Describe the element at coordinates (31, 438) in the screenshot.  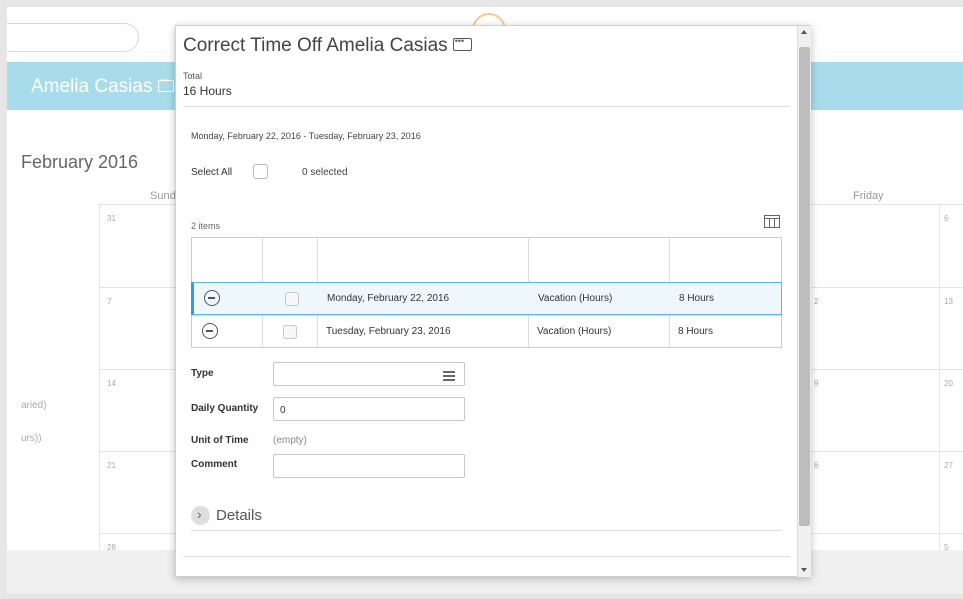
I see `legend-label: urs))` at that location.